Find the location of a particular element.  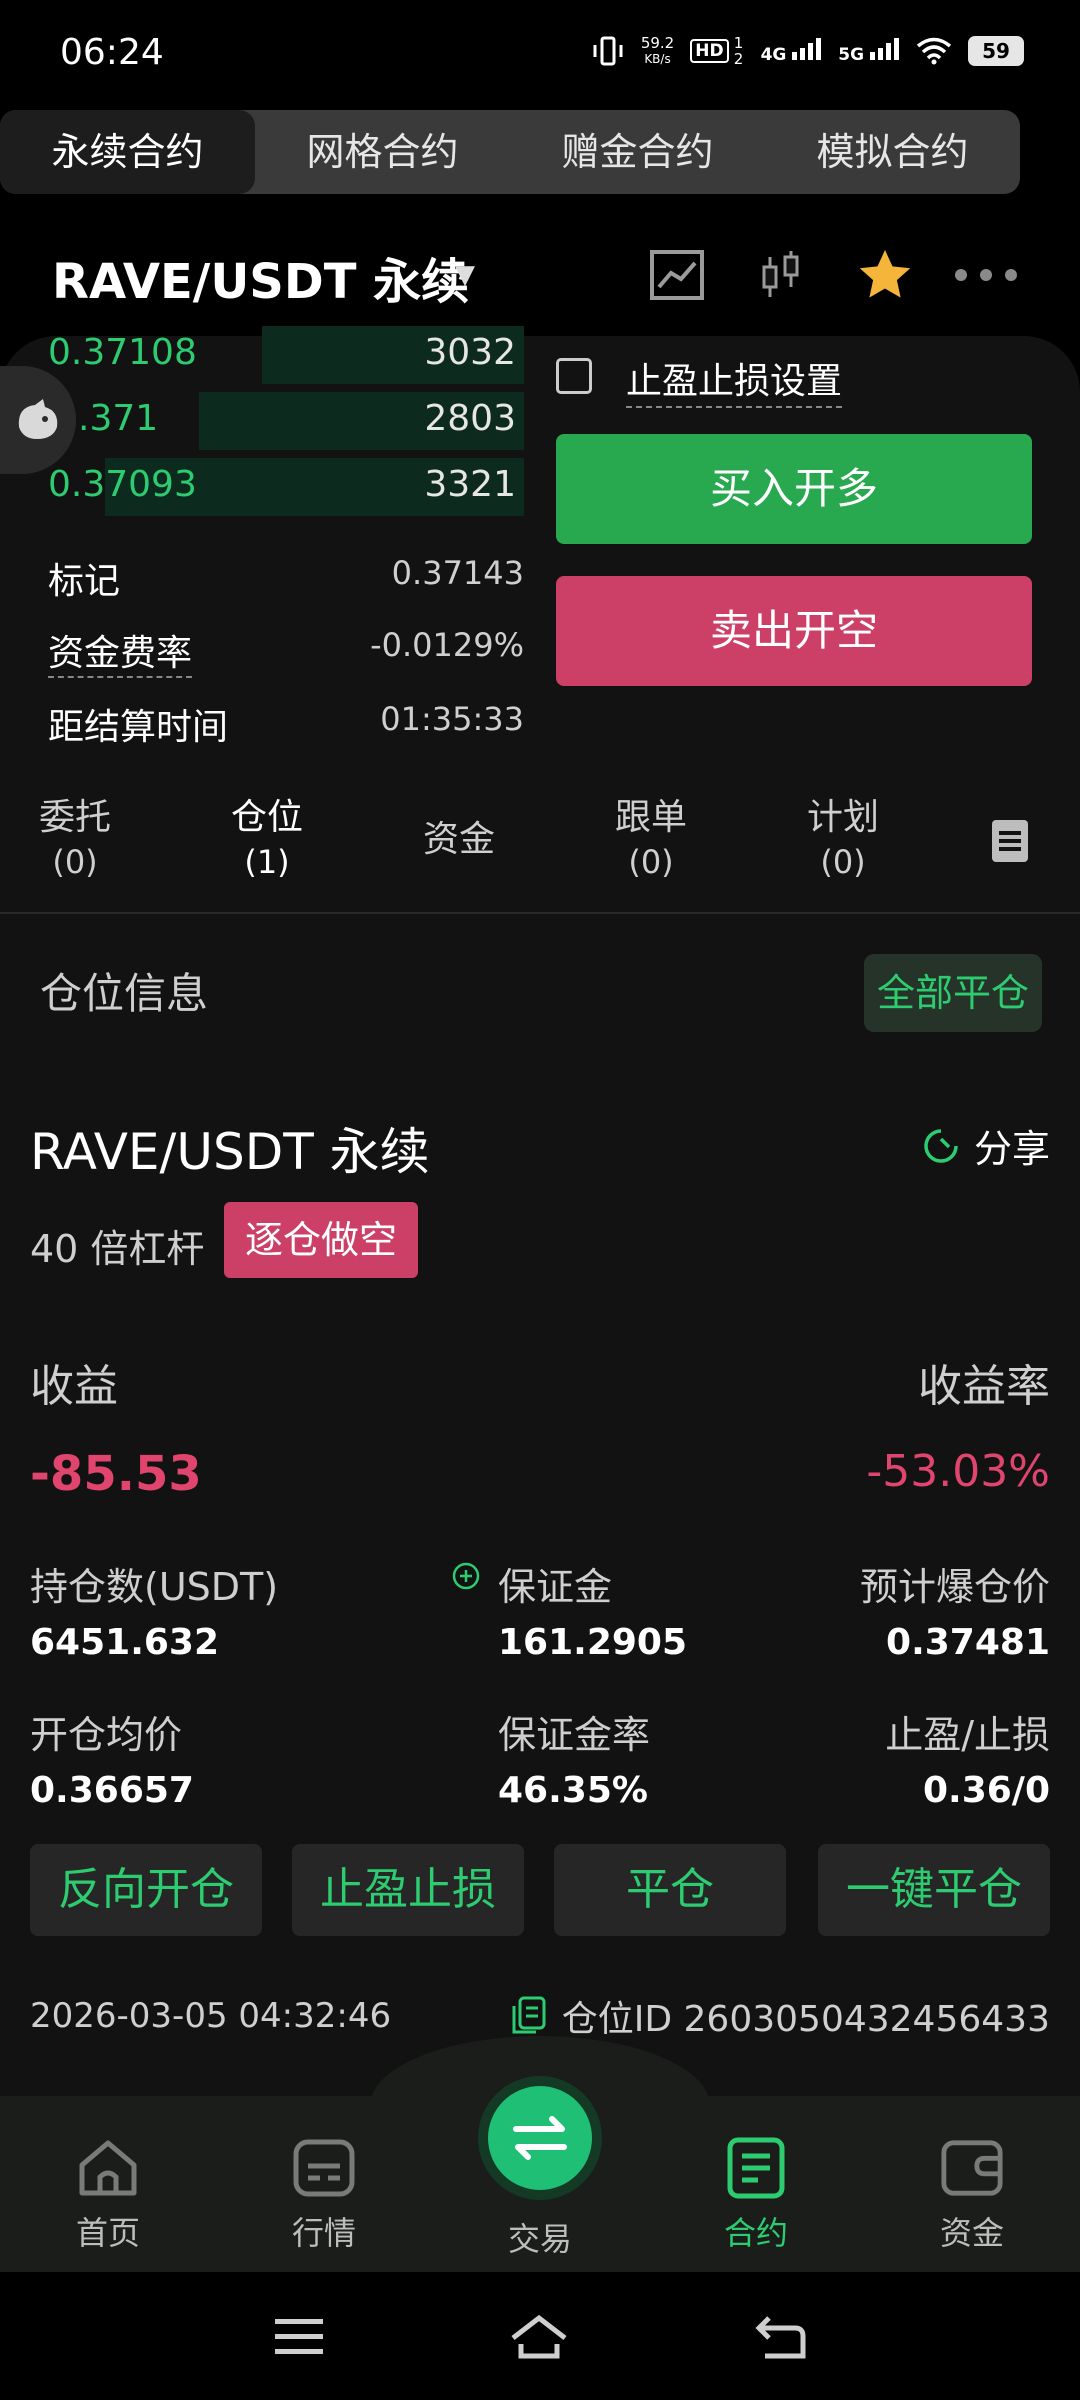

mark-value: 0.37143 is located at coordinates (457, 573).